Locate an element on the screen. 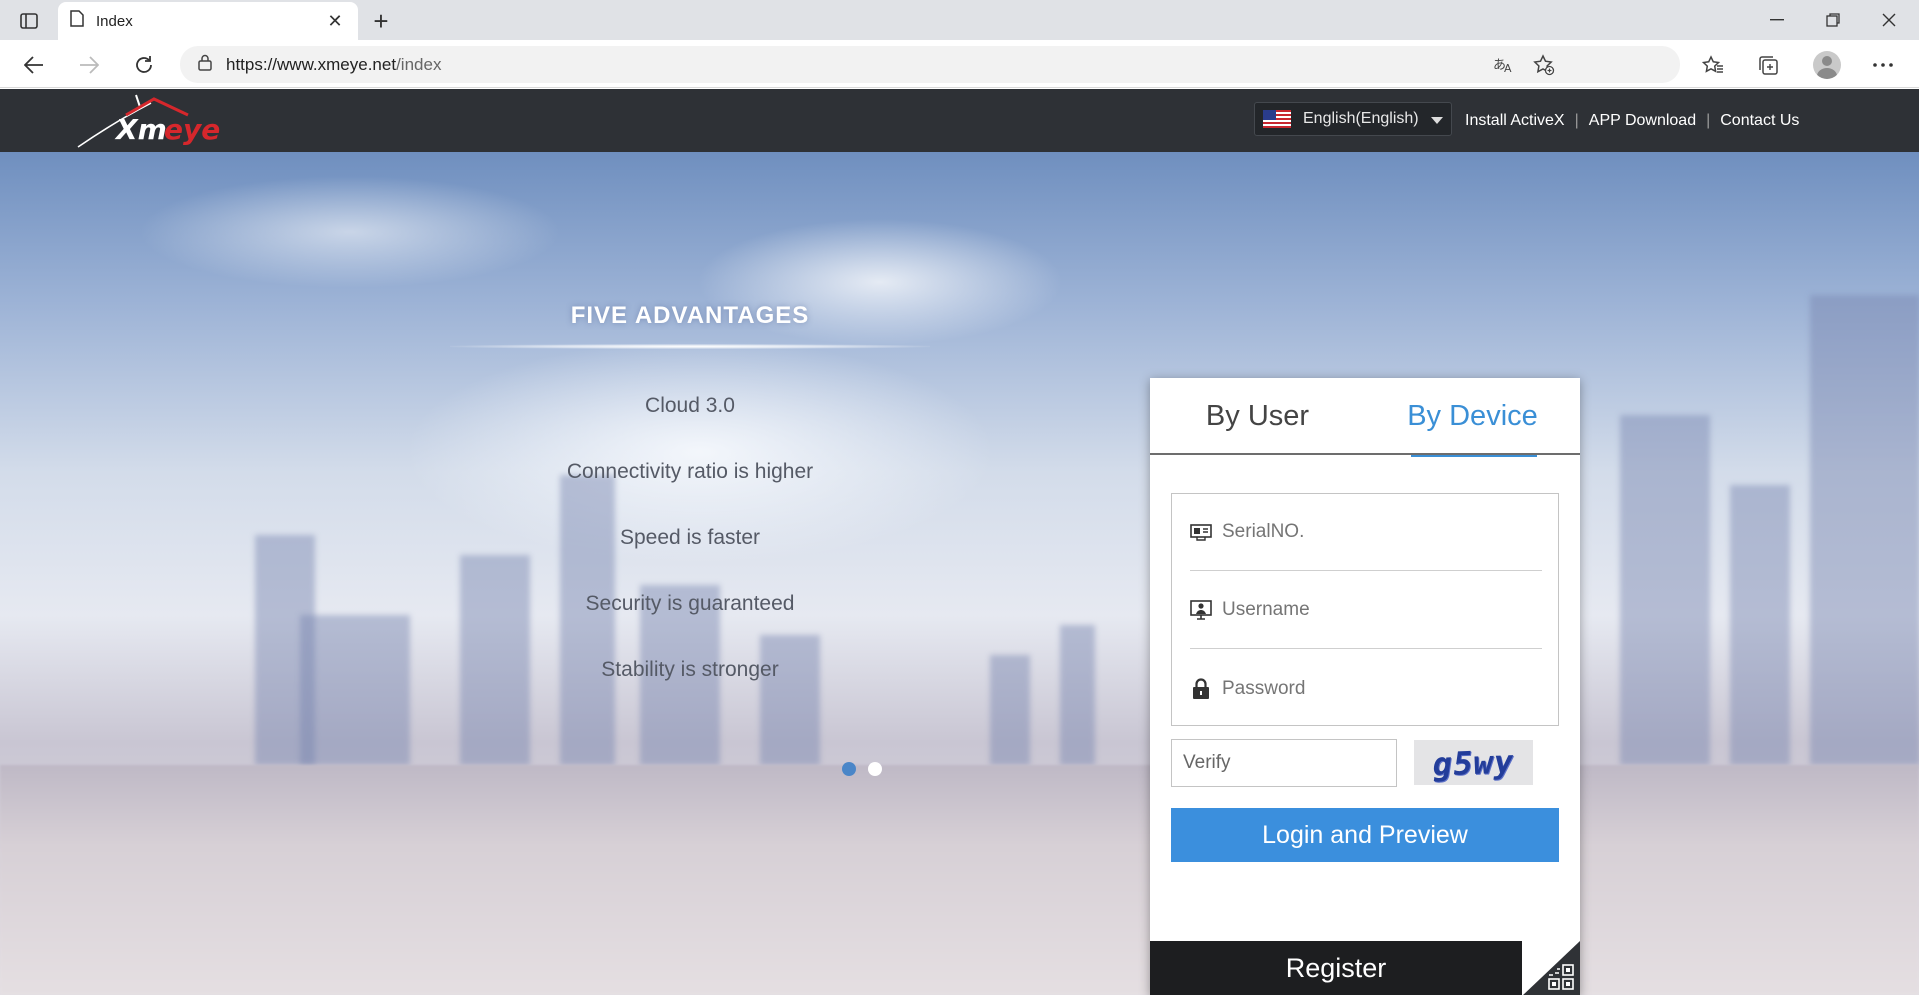 The height and width of the screenshot is (995, 1919). advantage-item: Connectivity ratio is higher is located at coordinates (690, 471).